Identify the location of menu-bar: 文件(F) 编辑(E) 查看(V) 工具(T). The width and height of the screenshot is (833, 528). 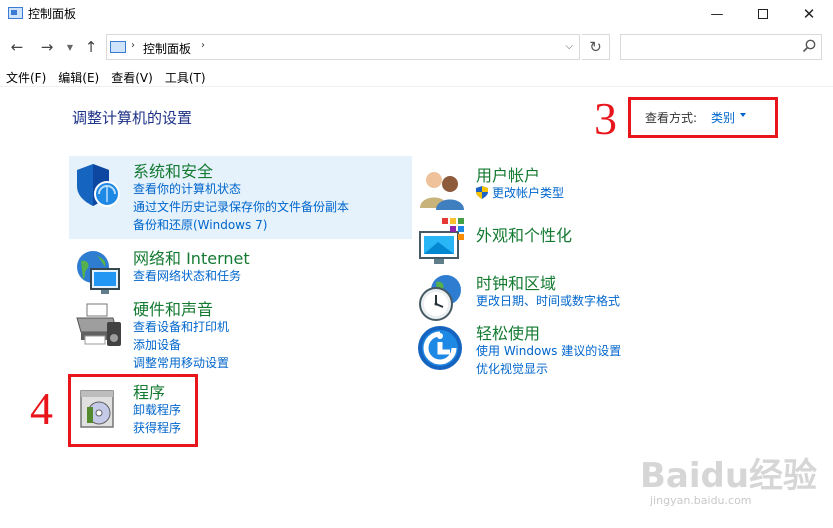
(416, 77).